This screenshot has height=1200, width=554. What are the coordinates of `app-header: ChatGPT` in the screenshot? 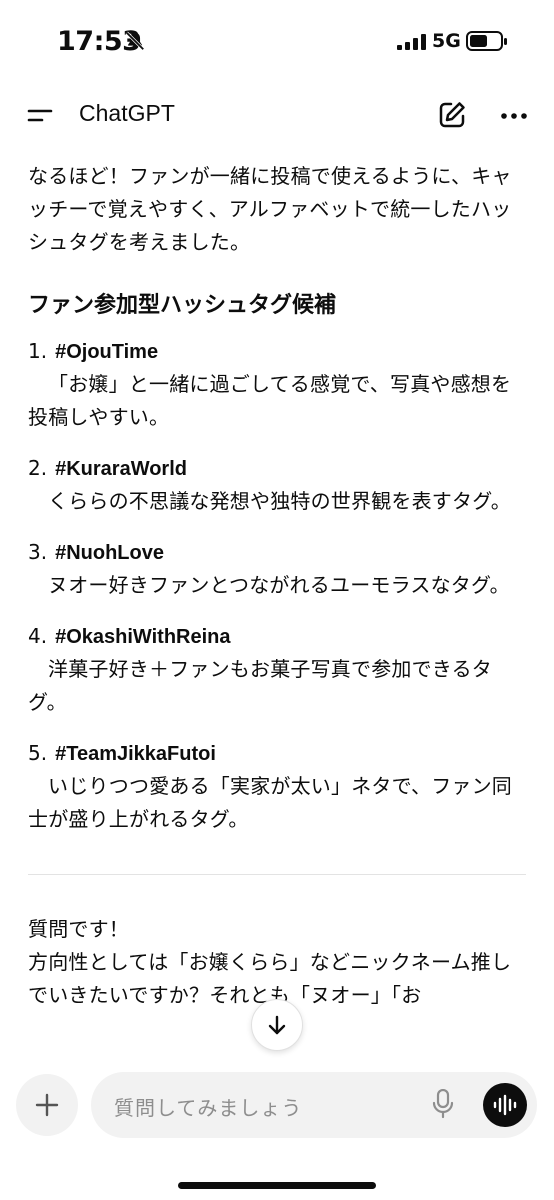 It's located at (277, 116).